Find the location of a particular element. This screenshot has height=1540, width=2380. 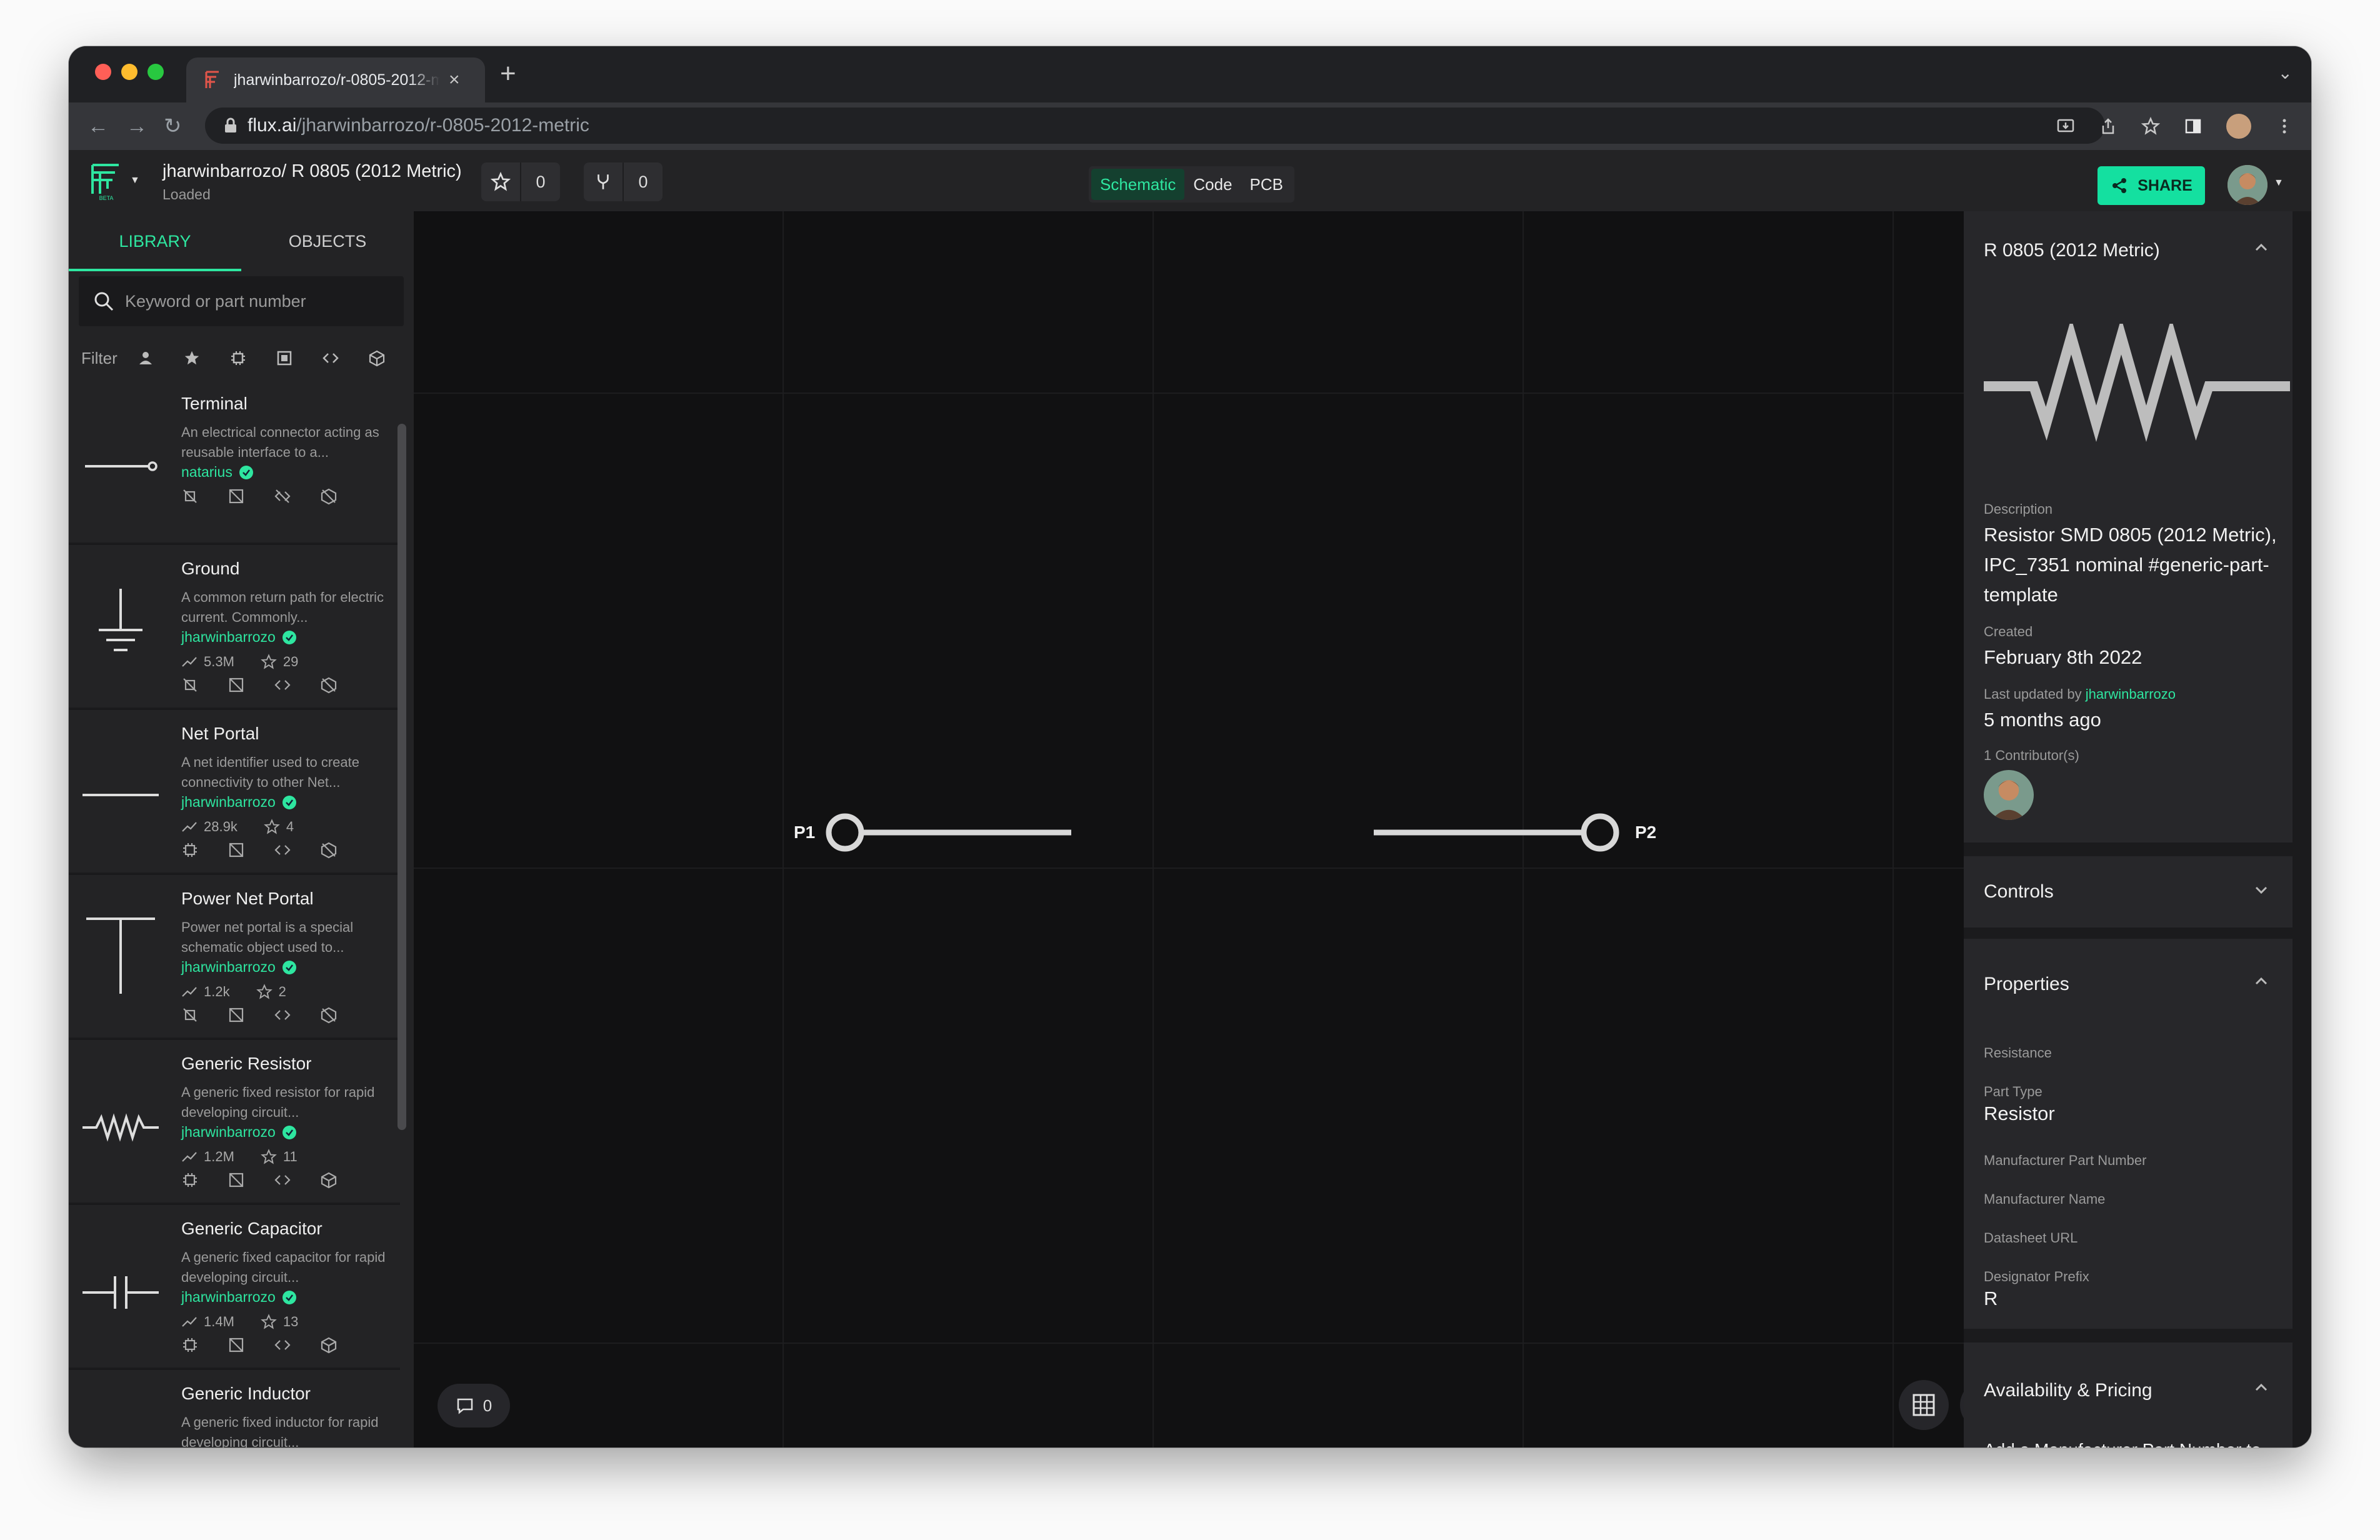

browser-tab: jharwinbarrozo/r-0805-2012-metric × is located at coordinates (336, 80).